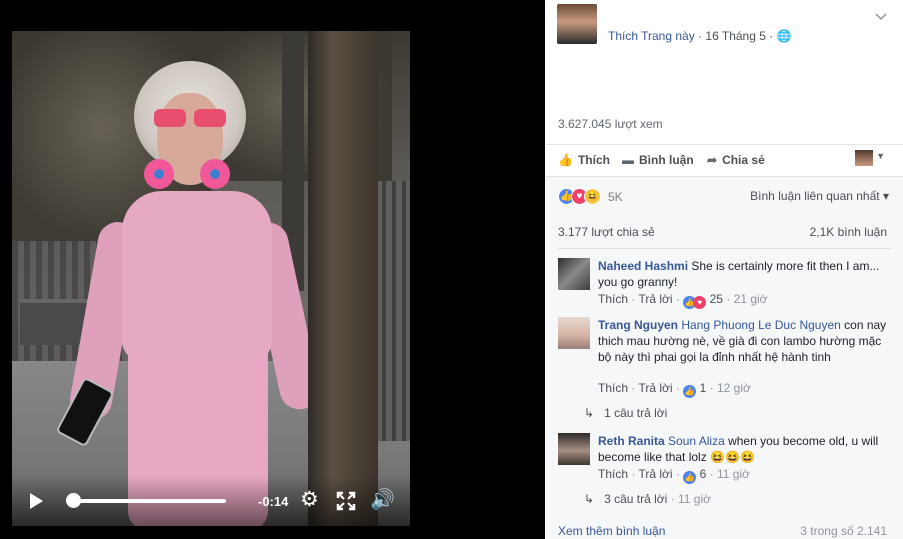 The image size is (903, 539). Describe the element at coordinates (733, 474) in the screenshot. I see `comment-time: 11 giờ` at that location.